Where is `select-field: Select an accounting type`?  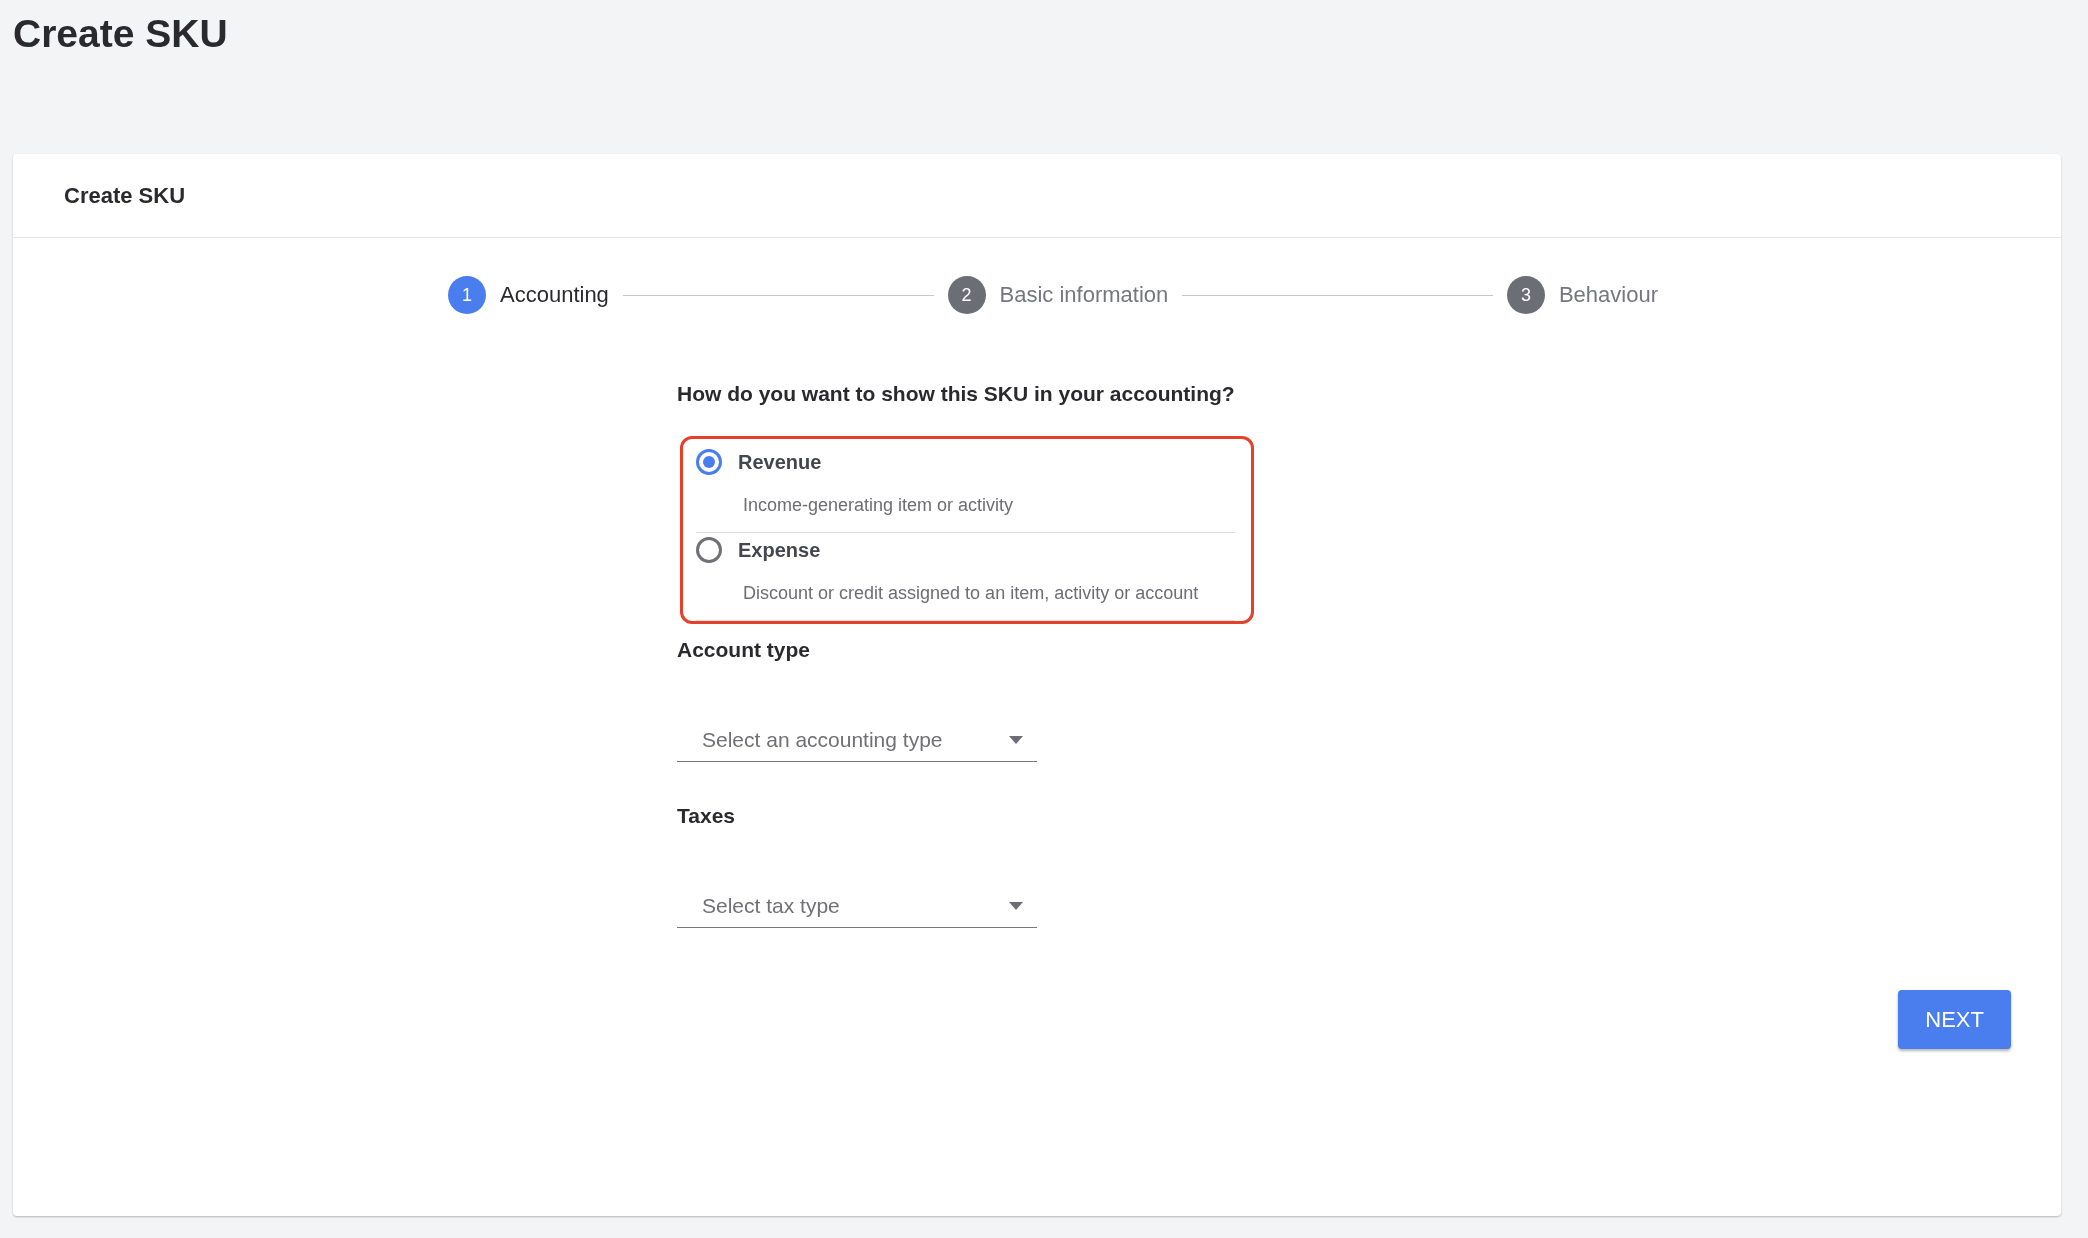
select-field: Select an accounting type is located at coordinates (857, 740).